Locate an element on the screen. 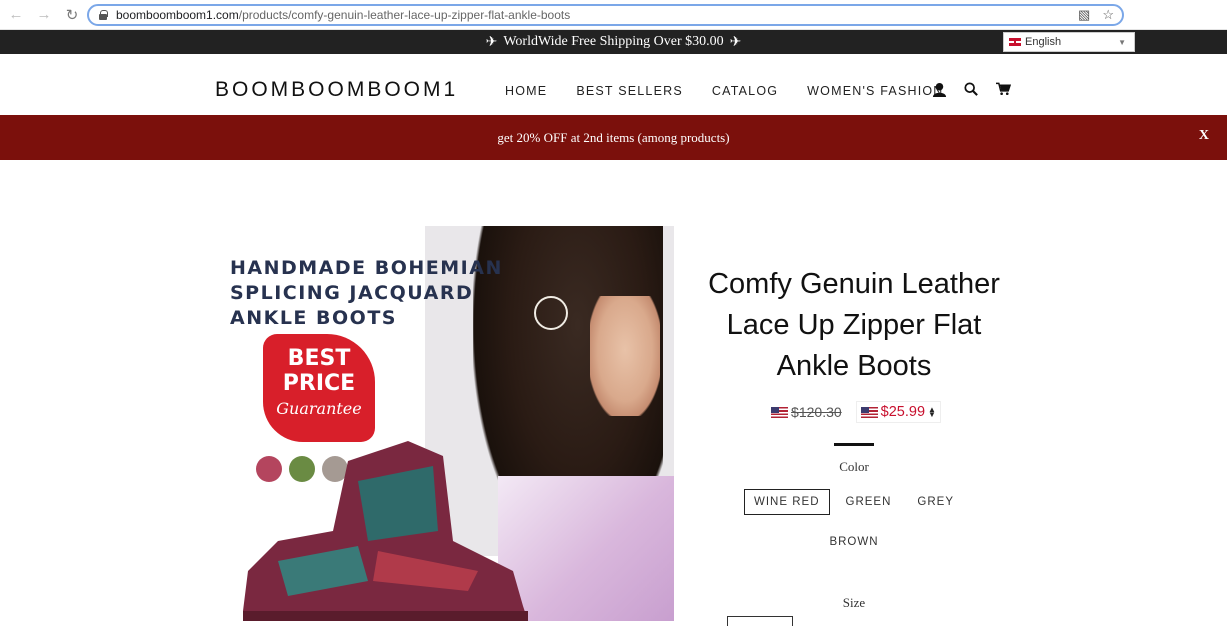 The height and width of the screenshot is (626, 1227). boot-illustration is located at coordinates (385, 531).